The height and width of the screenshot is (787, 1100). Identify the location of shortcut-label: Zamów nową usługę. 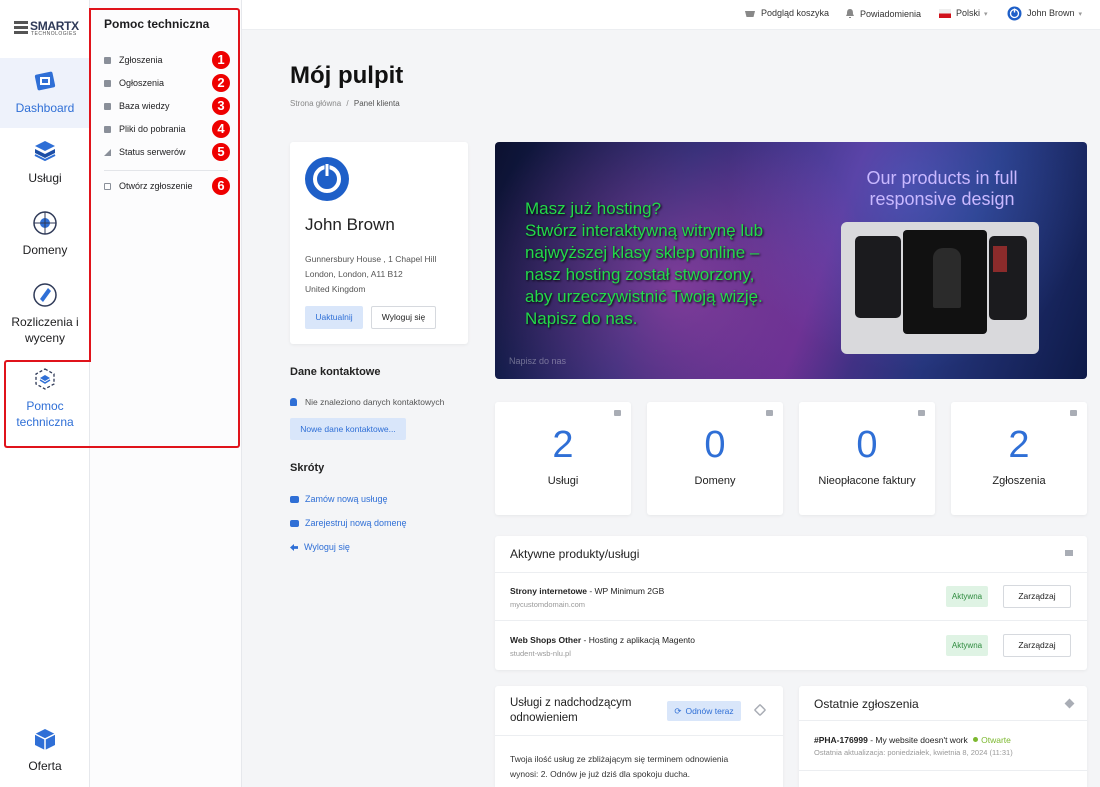
(346, 499).